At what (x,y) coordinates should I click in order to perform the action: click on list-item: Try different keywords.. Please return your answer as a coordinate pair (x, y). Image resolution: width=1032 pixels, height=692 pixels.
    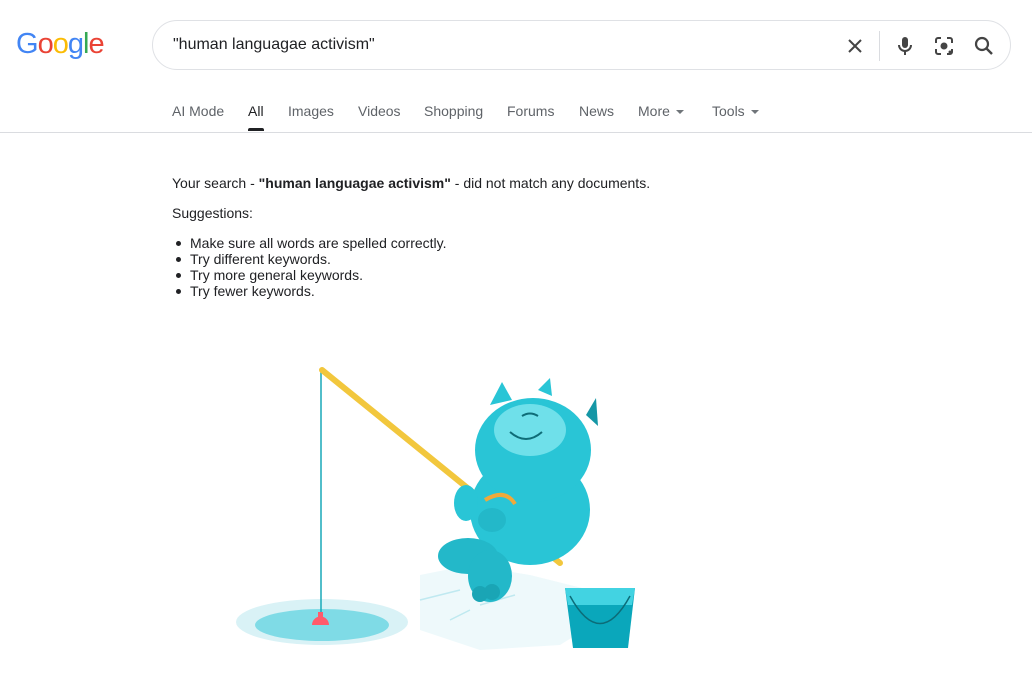
    Looking at the image, I should click on (309, 259).